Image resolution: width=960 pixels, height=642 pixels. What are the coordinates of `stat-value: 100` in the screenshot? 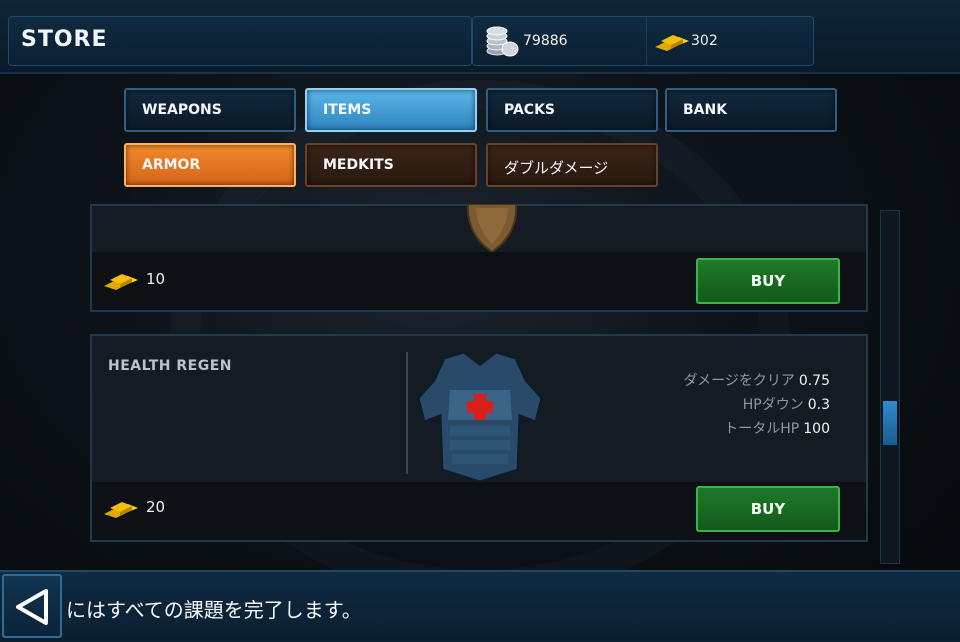 It's located at (816, 429).